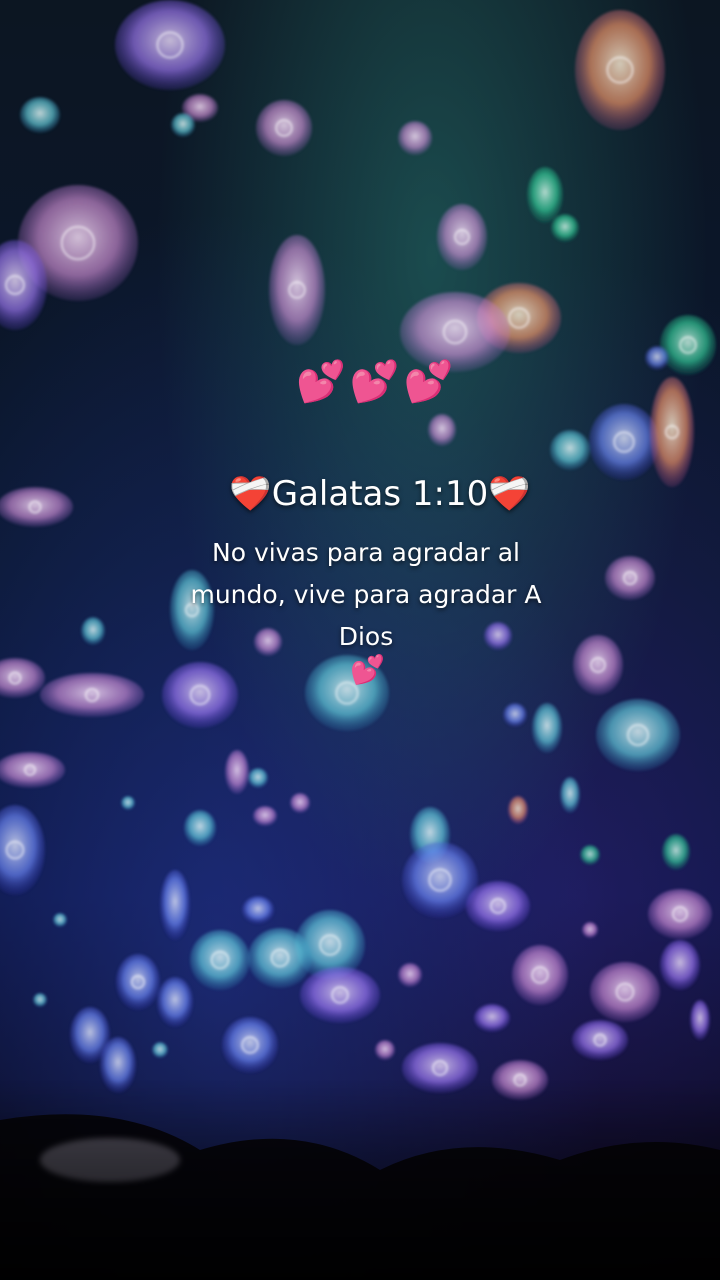 Image resolution: width=720 pixels, height=1280 pixels. I want to click on hearts-emoji-row: 💕💕💕, so click(377, 382).